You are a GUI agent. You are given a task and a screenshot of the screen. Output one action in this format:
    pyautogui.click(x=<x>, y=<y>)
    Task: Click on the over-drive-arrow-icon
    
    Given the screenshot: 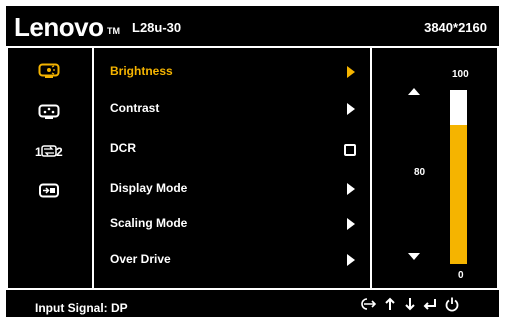 What is the action you would take?
    pyautogui.click(x=351, y=260)
    